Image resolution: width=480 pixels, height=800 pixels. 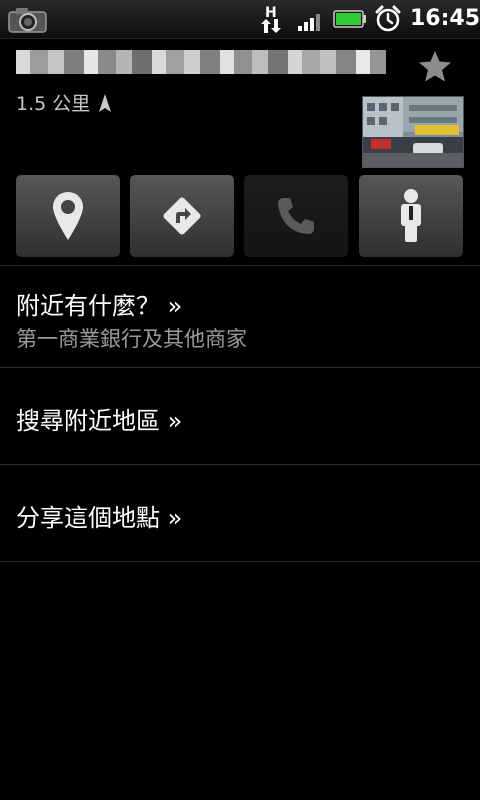 I want to click on whats-nearby-title: 附近有什麼？ », so click(x=99, y=306).